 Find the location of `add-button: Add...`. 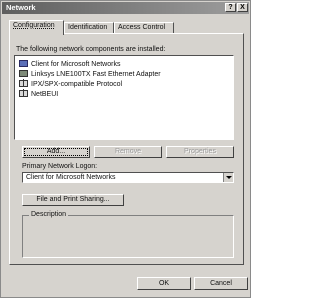

add-button: Add... is located at coordinates (56, 152).